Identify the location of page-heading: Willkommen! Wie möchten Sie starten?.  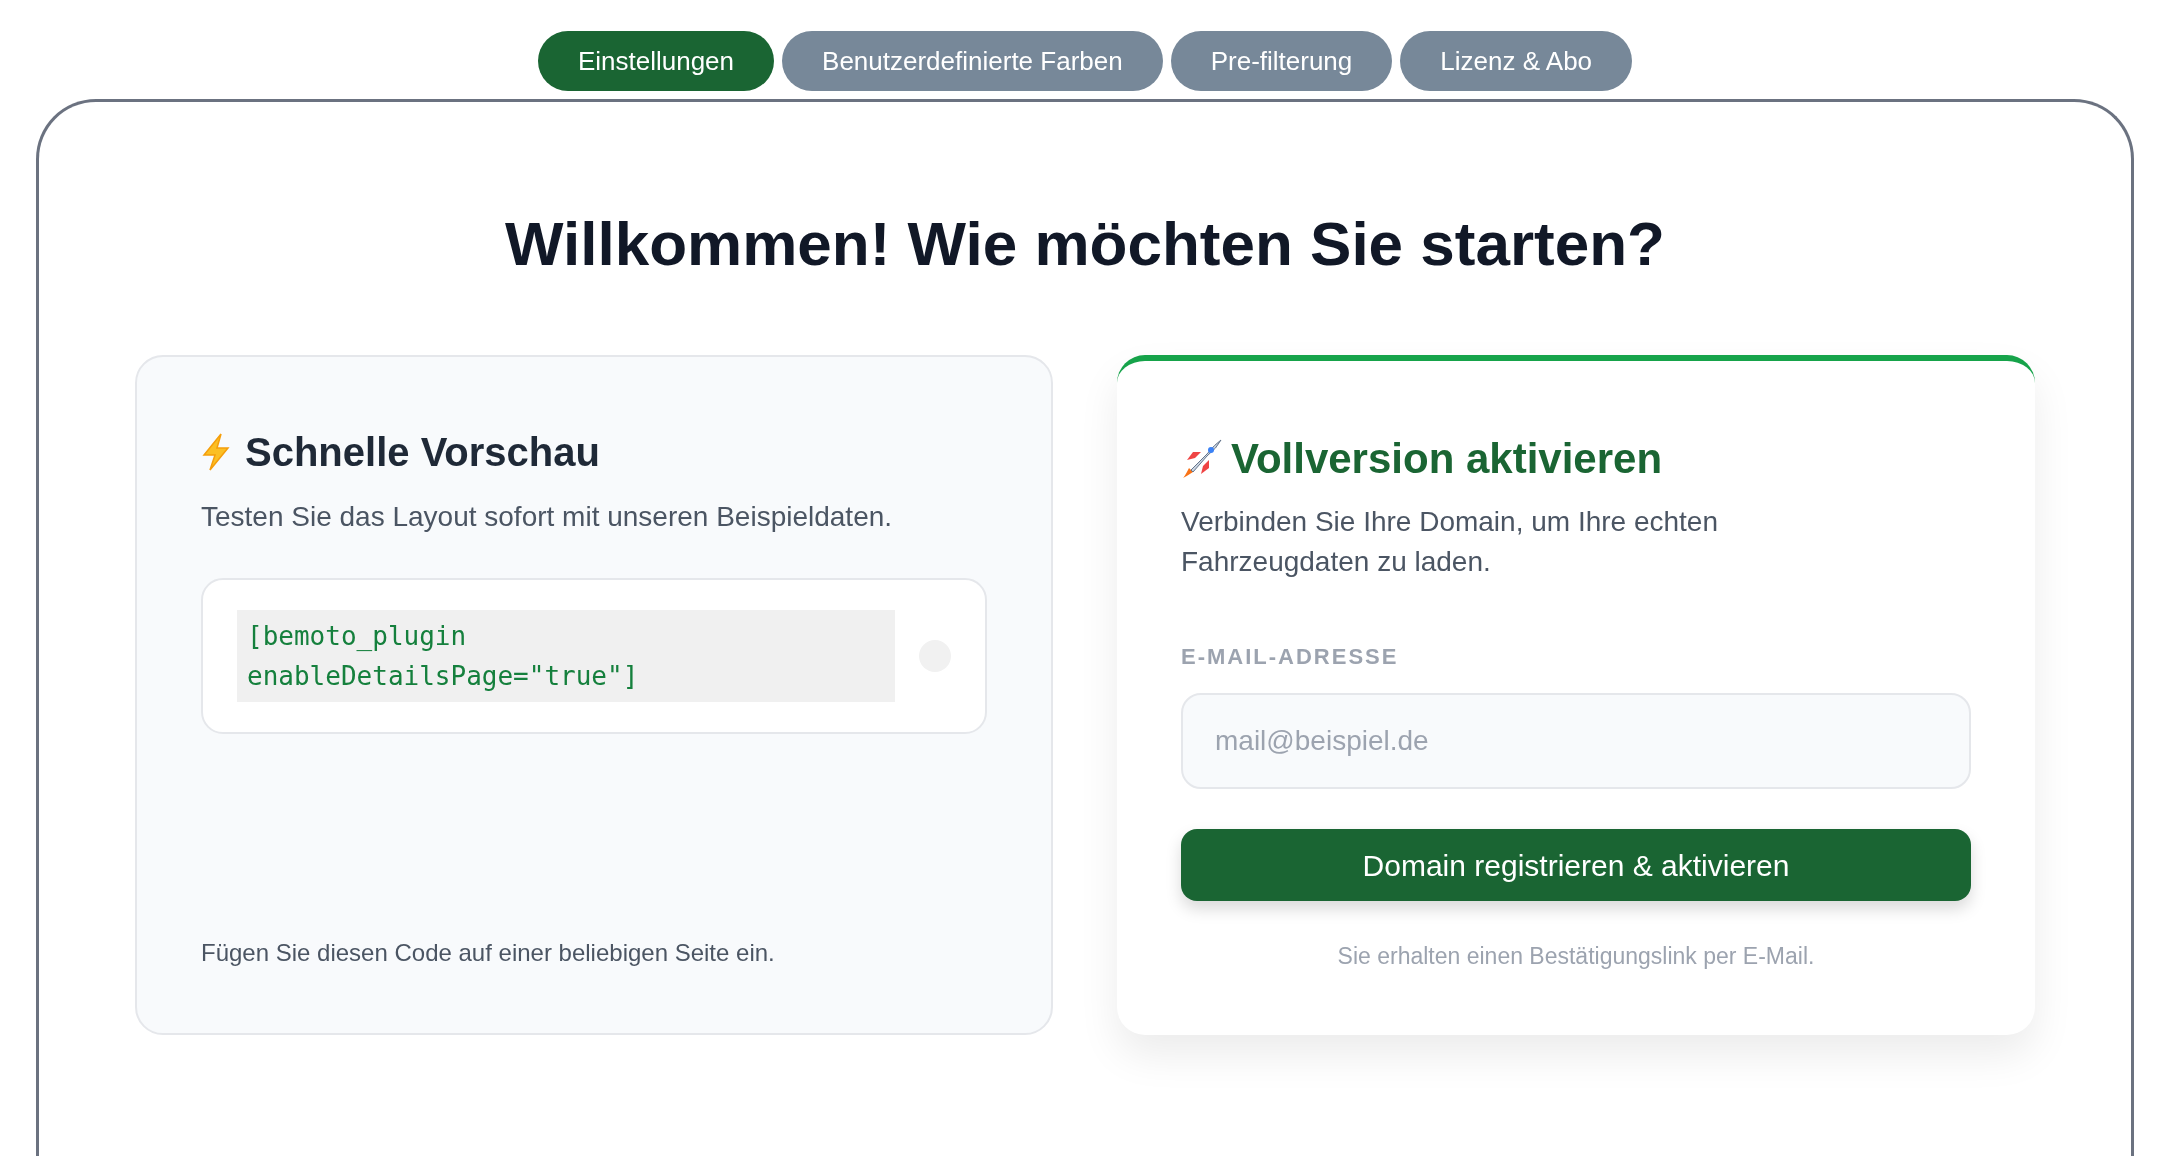
(1085, 244).